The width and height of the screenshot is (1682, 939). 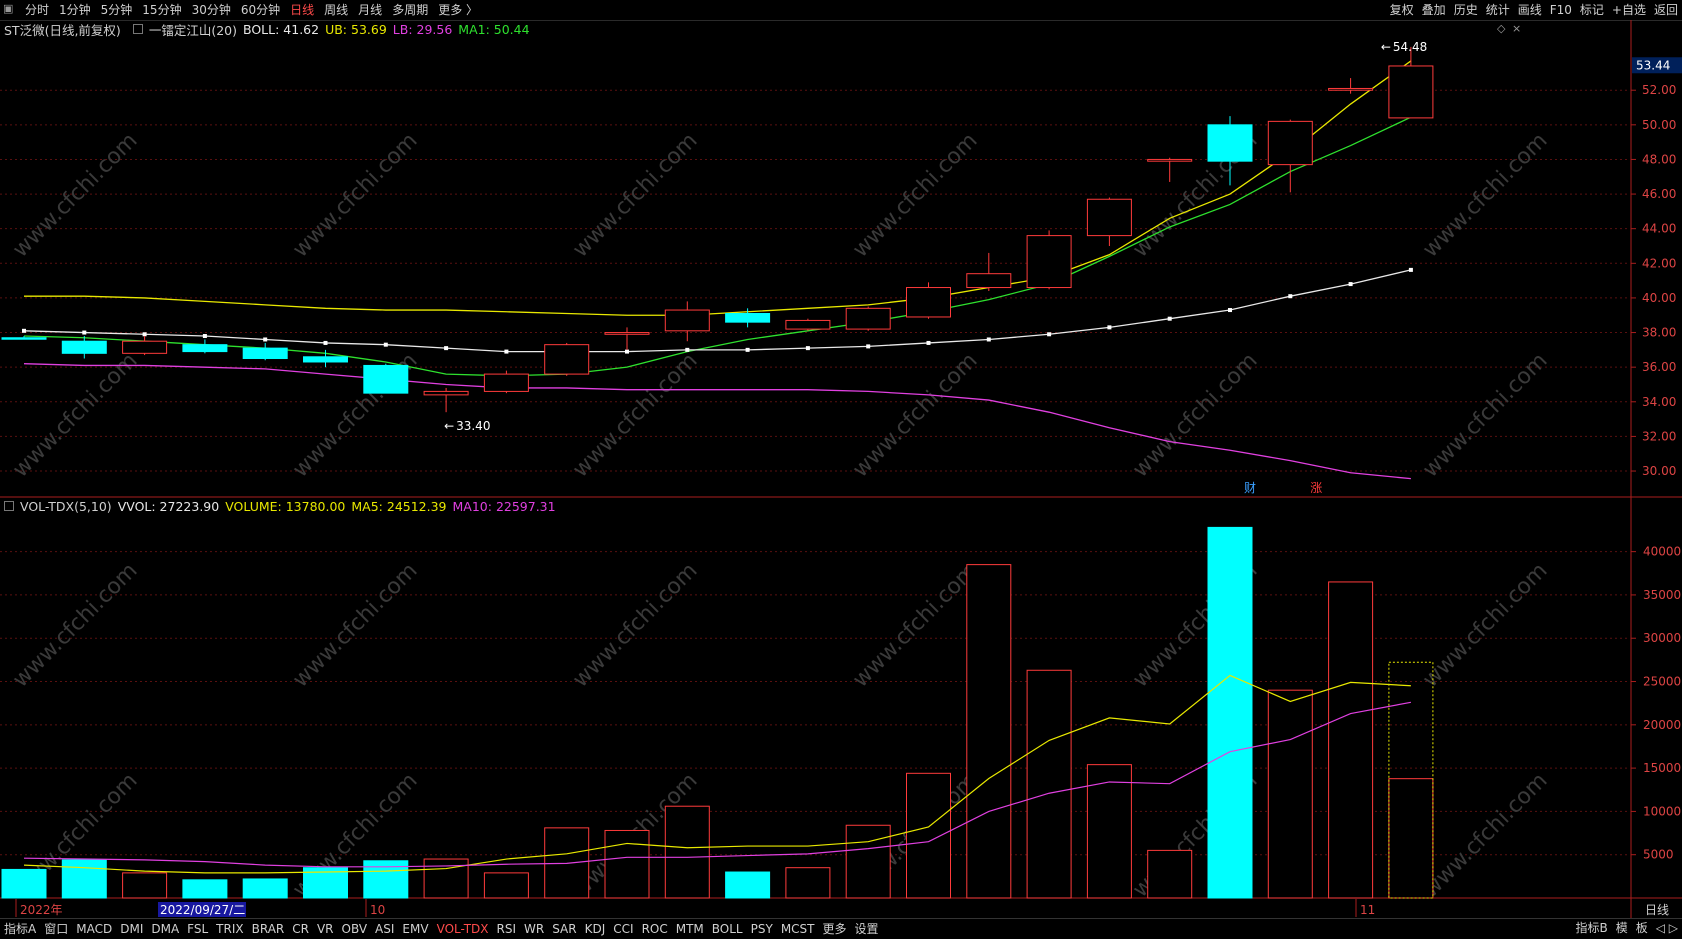 What do you see at coordinates (534, 929) in the screenshot?
I see `indicator-tab-13: WR` at bounding box center [534, 929].